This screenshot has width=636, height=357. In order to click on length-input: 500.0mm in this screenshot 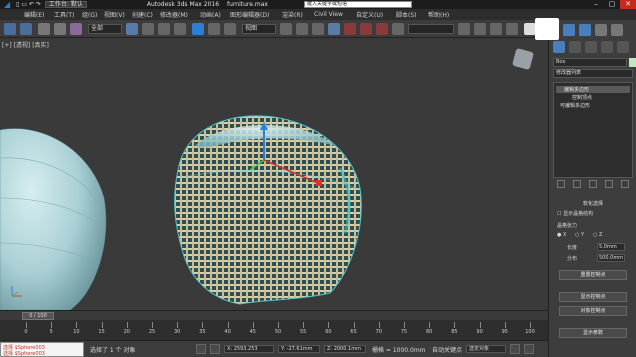, I will do `click(611, 258)`.